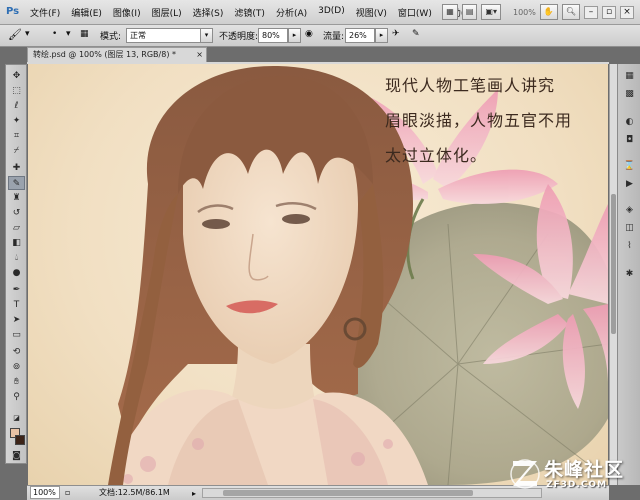  I want to click on status-zoom-field: 100%, so click(45, 492).